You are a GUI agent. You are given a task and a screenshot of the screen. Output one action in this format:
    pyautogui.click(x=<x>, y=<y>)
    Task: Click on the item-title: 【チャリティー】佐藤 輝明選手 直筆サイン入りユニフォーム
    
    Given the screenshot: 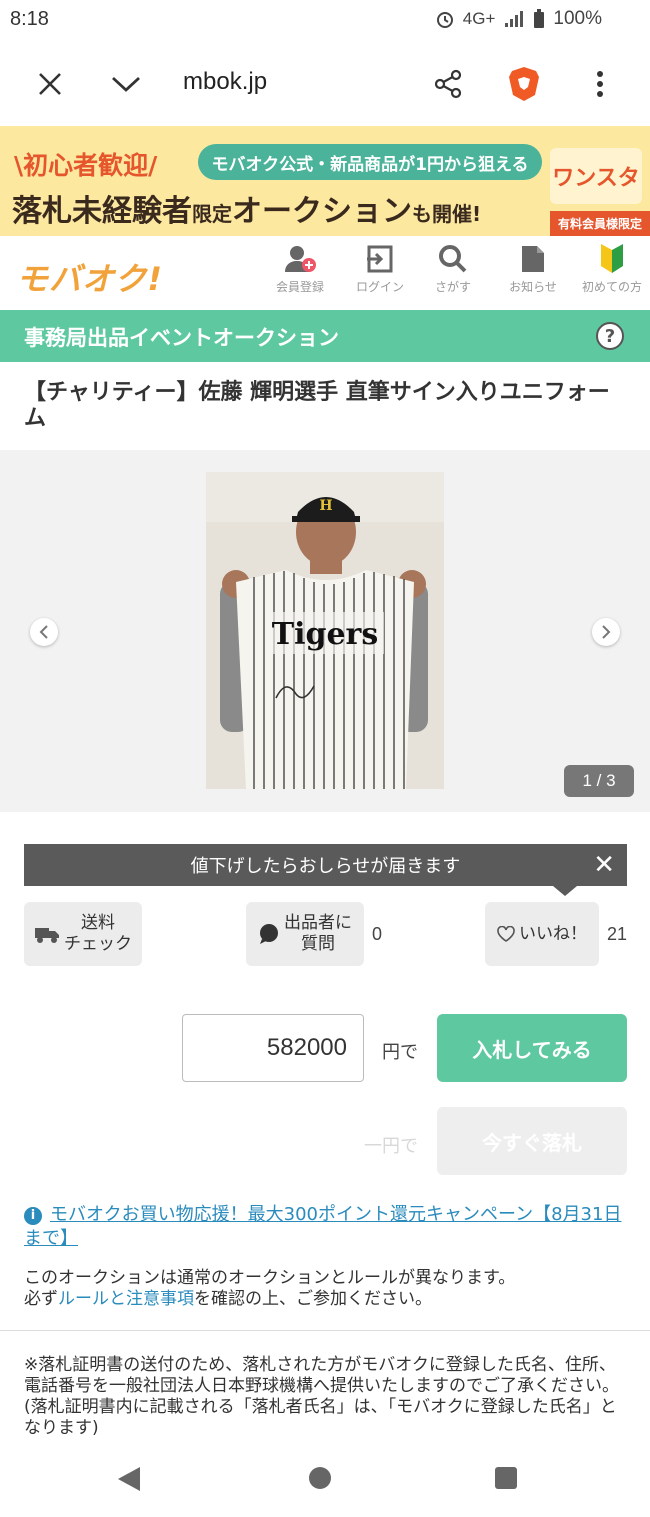 What is the action you would take?
    pyautogui.click(x=317, y=405)
    